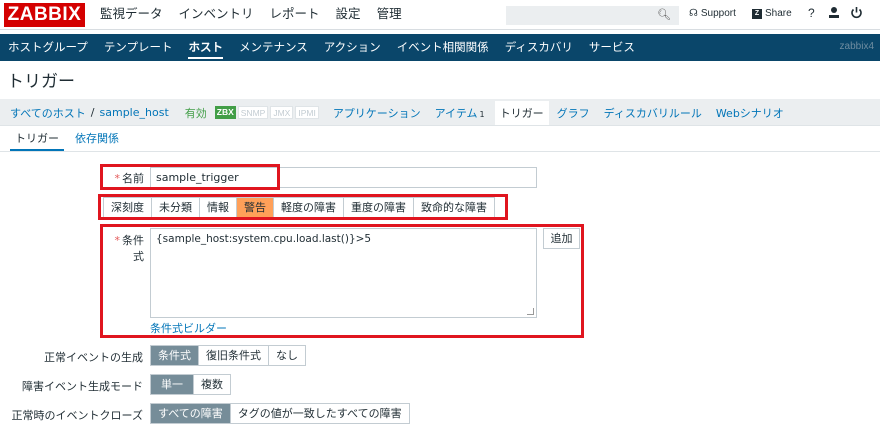 Image resolution: width=880 pixels, height=429 pixels. Describe the element at coordinates (216, 15) in the screenshot. I see `main-menu-inventory: インベントリ` at that location.